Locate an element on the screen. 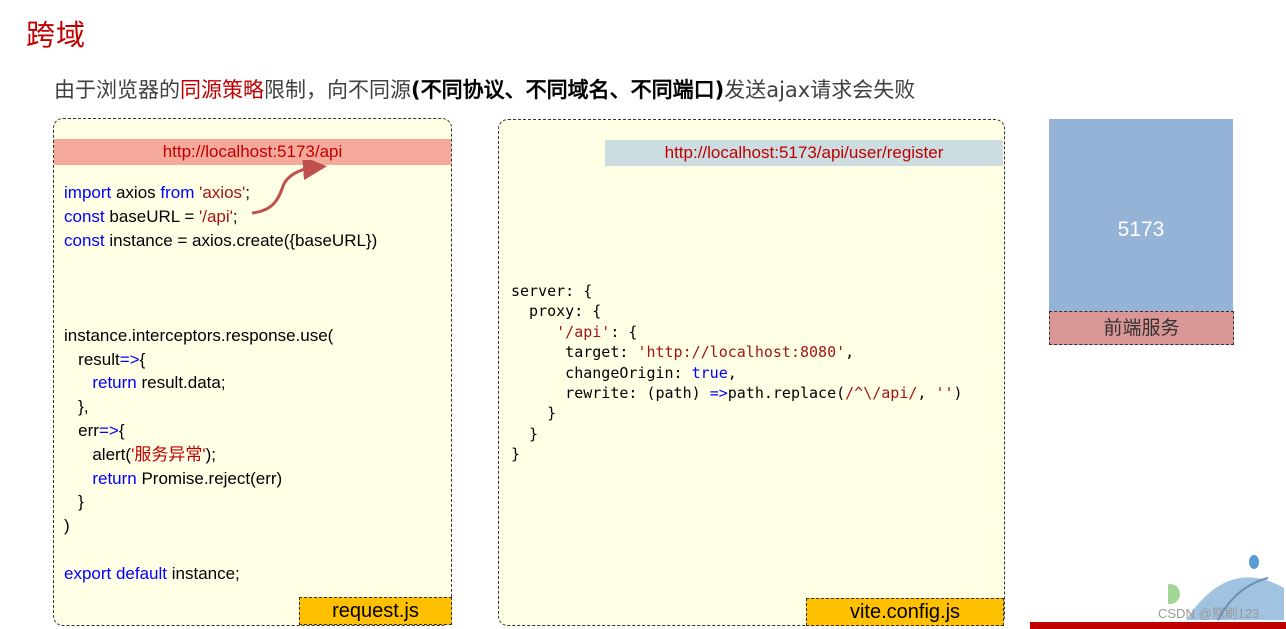  request-js-file-label: request.js is located at coordinates (375, 611).